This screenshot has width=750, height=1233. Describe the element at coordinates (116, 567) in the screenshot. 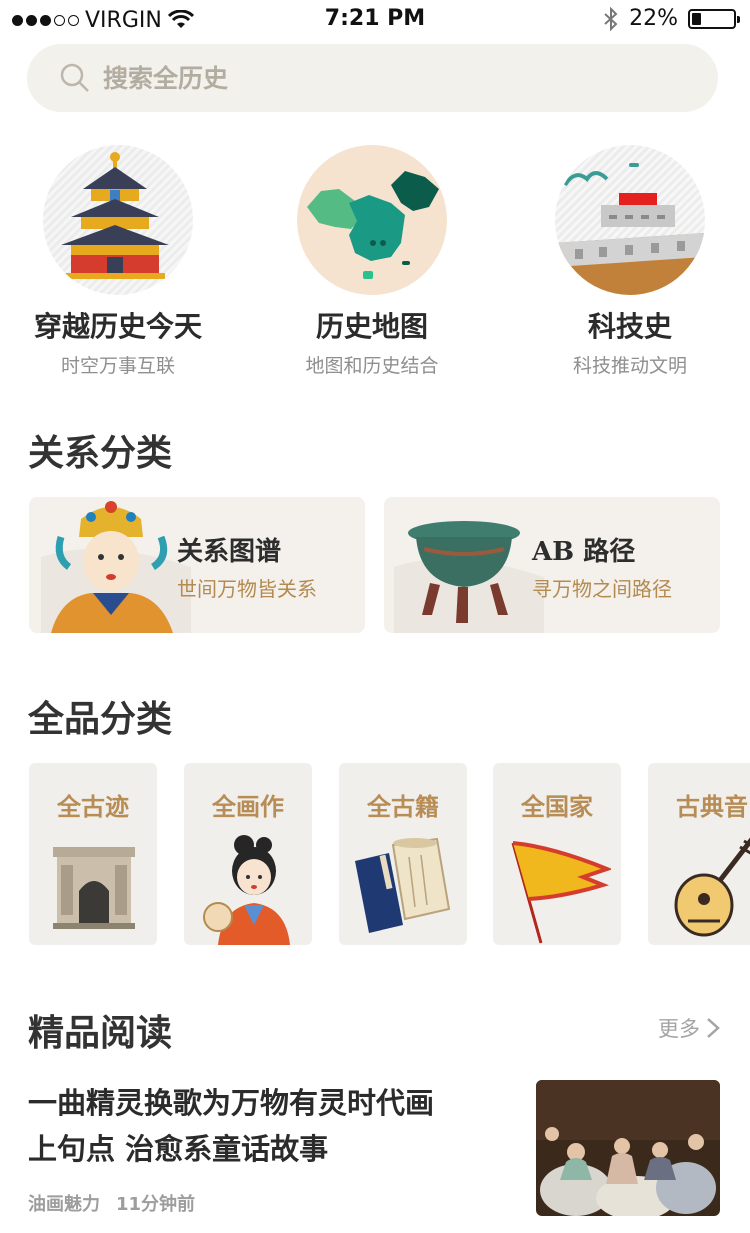

I see `empress-icon` at that location.